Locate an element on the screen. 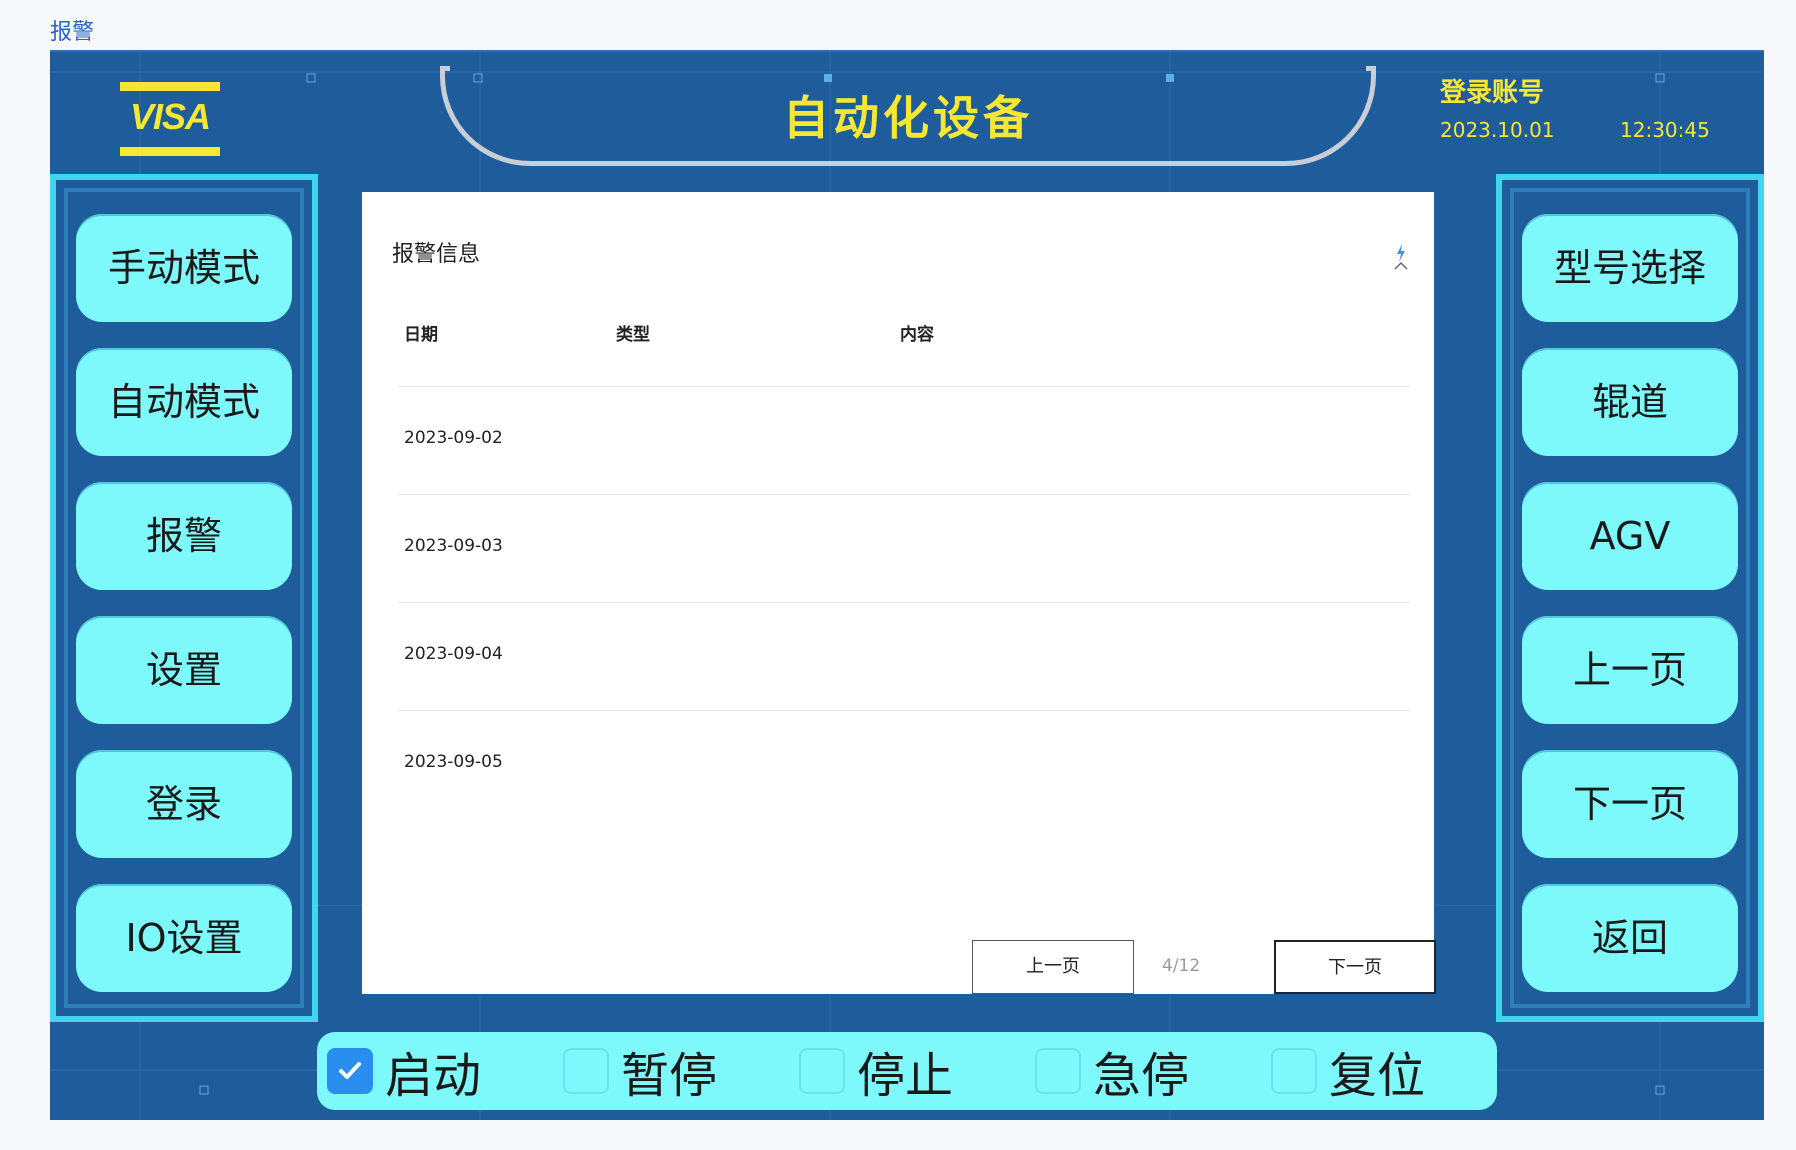  control-bar: 启动 暂停 停止 急停 复位 is located at coordinates (907, 1071).